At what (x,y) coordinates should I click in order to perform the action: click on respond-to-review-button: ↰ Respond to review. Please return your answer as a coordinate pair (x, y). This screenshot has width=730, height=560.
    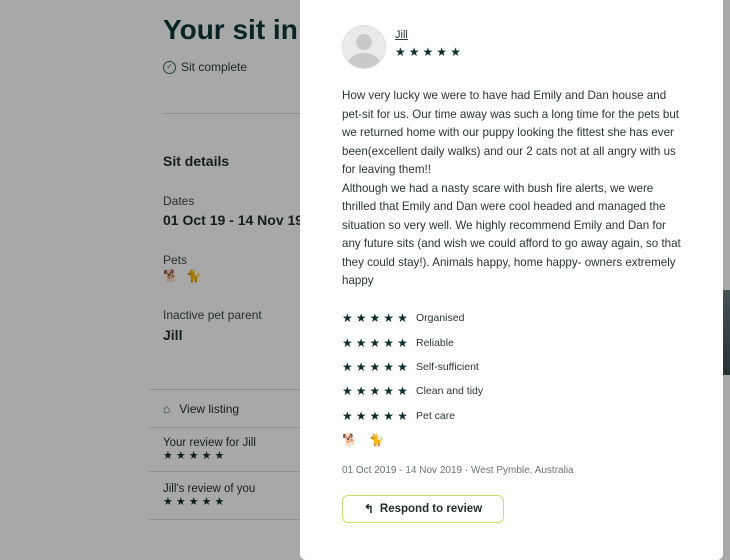
    Looking at the image, I should click on (423, 509).